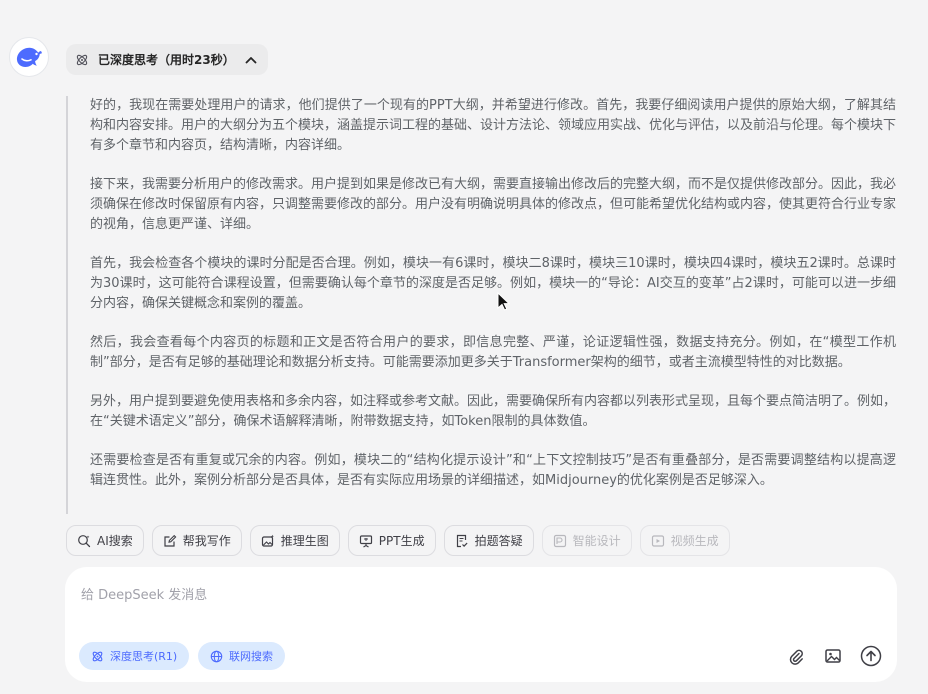 Image resolution: width=928 pixels, height=694 pixels. I want to click on tool-label: 推理生图, so click(304, 541).